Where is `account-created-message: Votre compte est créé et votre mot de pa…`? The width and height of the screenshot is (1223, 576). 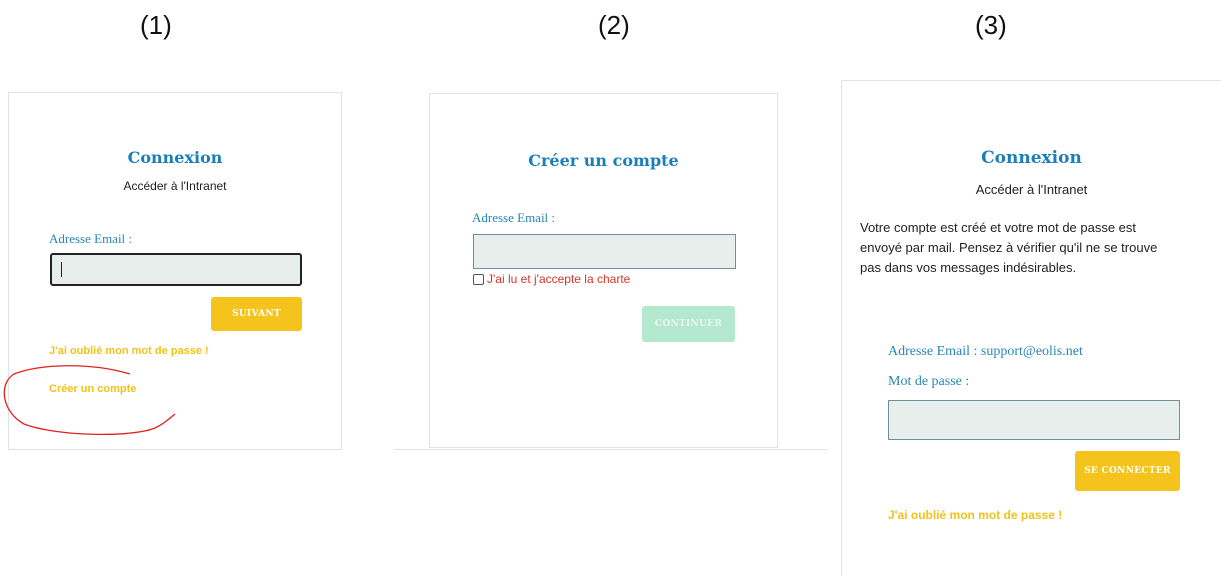
account-created-message: Votre compte est créé et votre mot de pa… is located at coordinates (1009, 247).